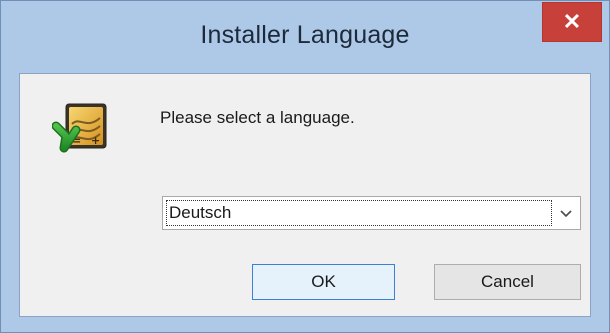 This screenshot has width=610, height=333. I want to click on cancel-button: Cancel, so click(507, 282).